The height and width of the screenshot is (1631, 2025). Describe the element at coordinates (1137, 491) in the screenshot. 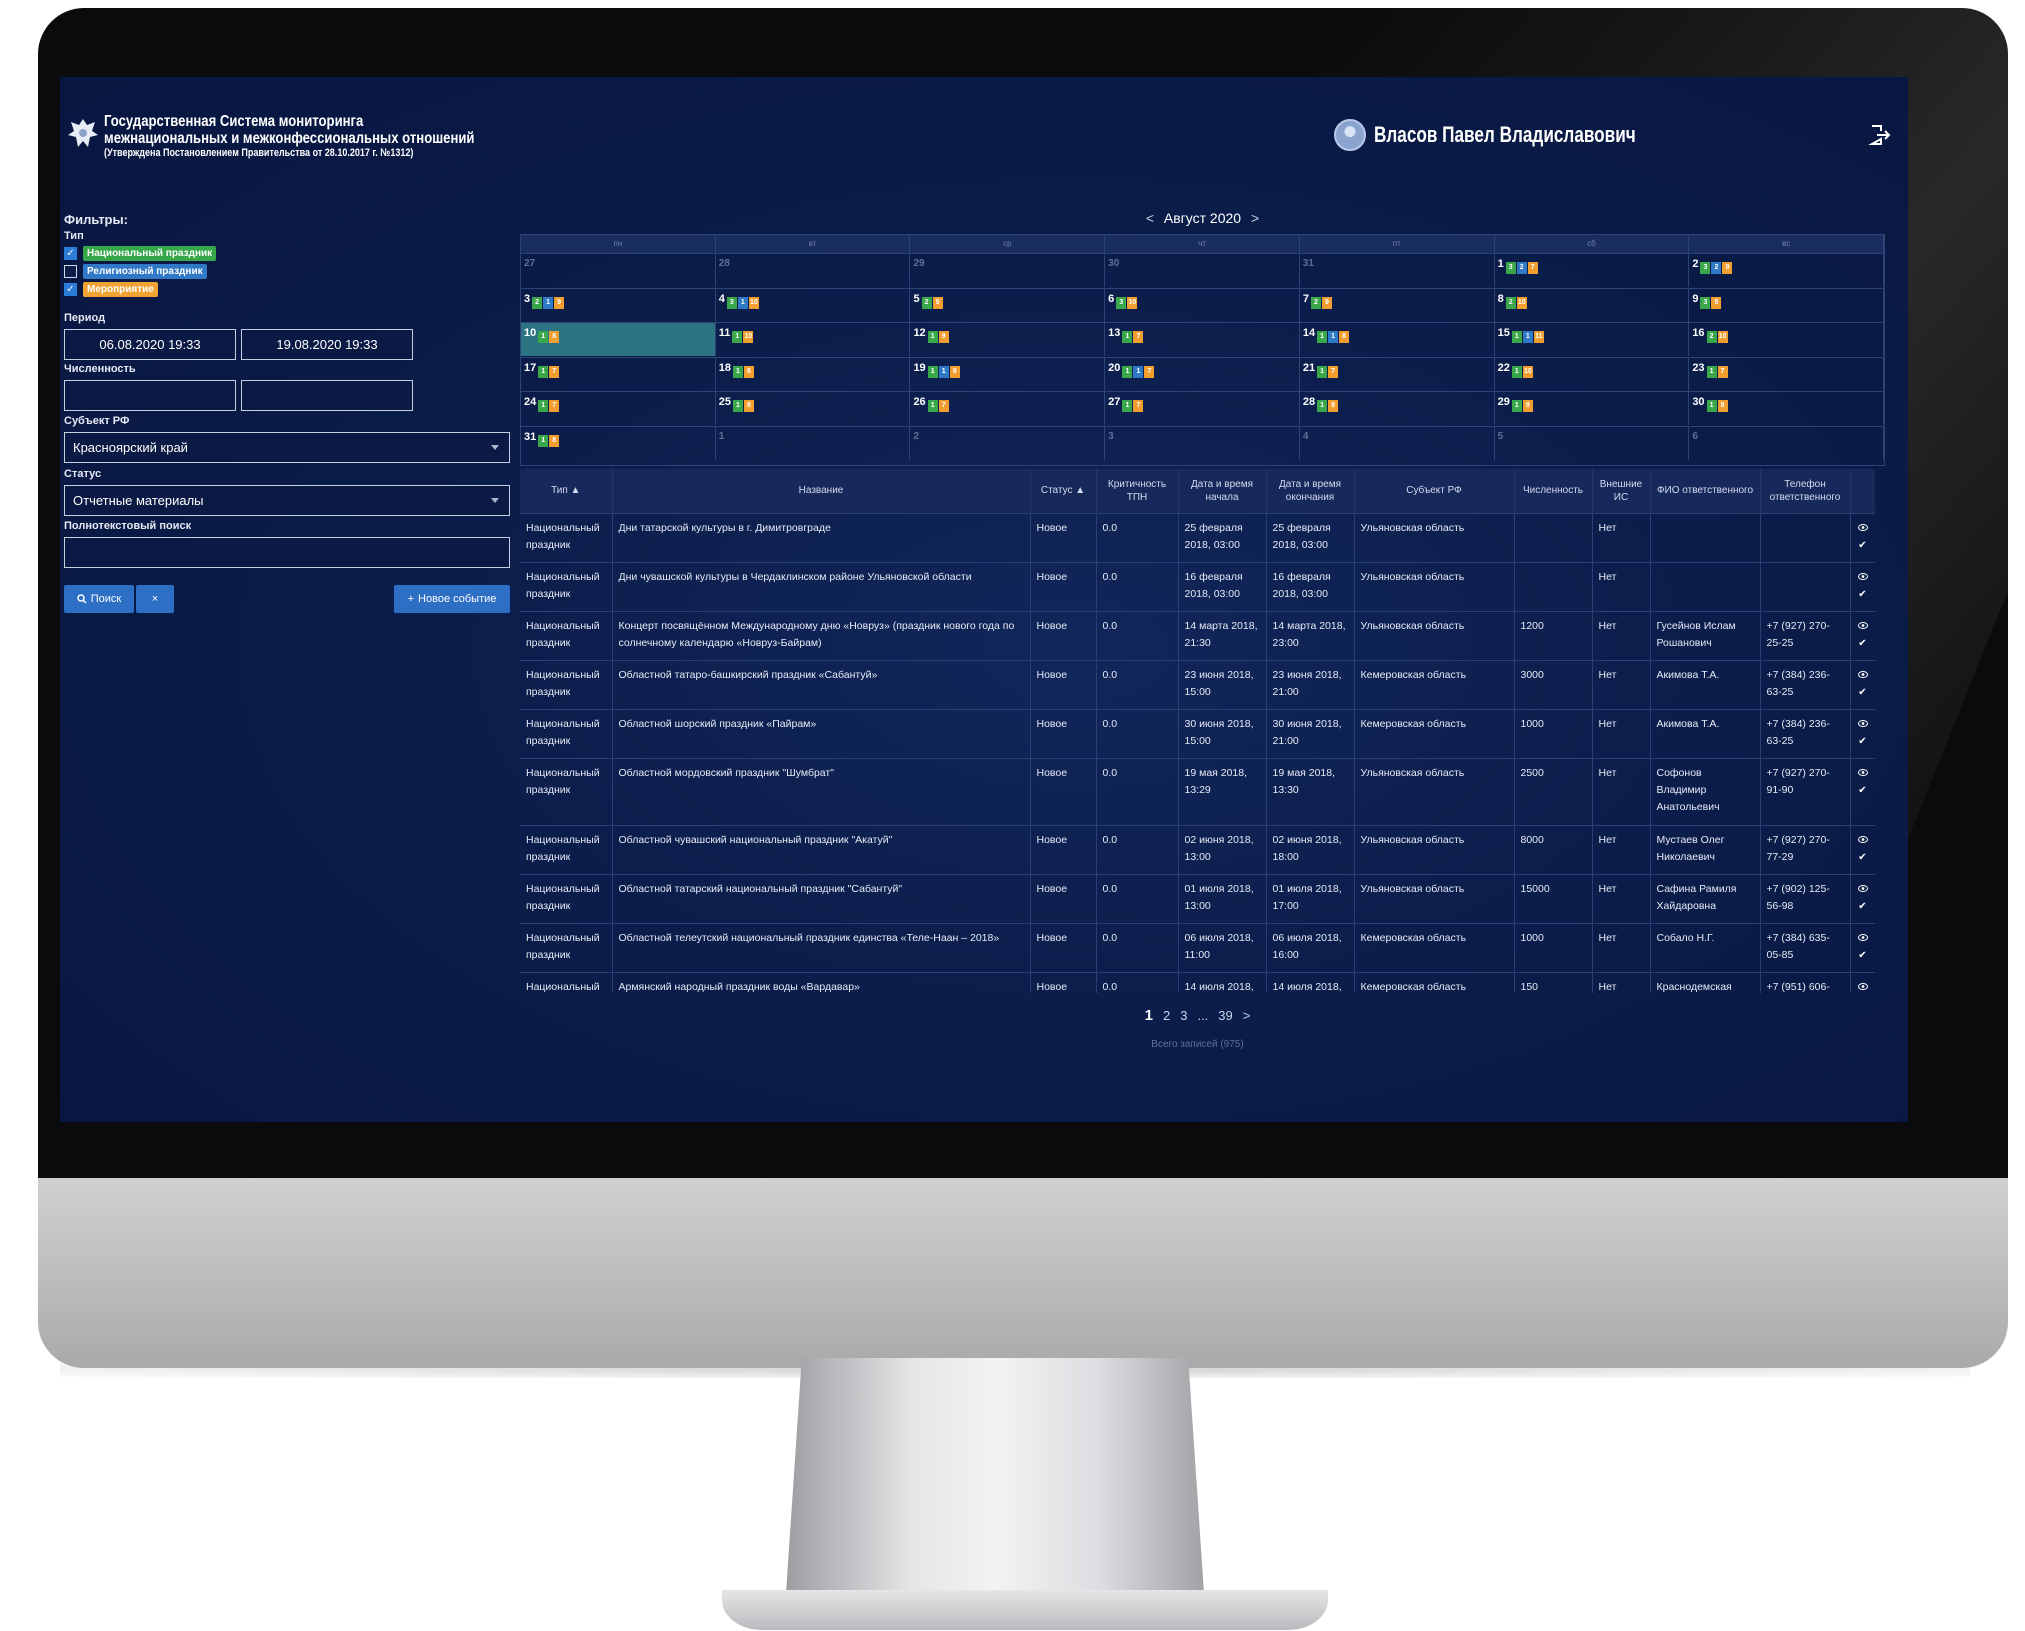

I see `column-header: Критичность ТПН` at that location.